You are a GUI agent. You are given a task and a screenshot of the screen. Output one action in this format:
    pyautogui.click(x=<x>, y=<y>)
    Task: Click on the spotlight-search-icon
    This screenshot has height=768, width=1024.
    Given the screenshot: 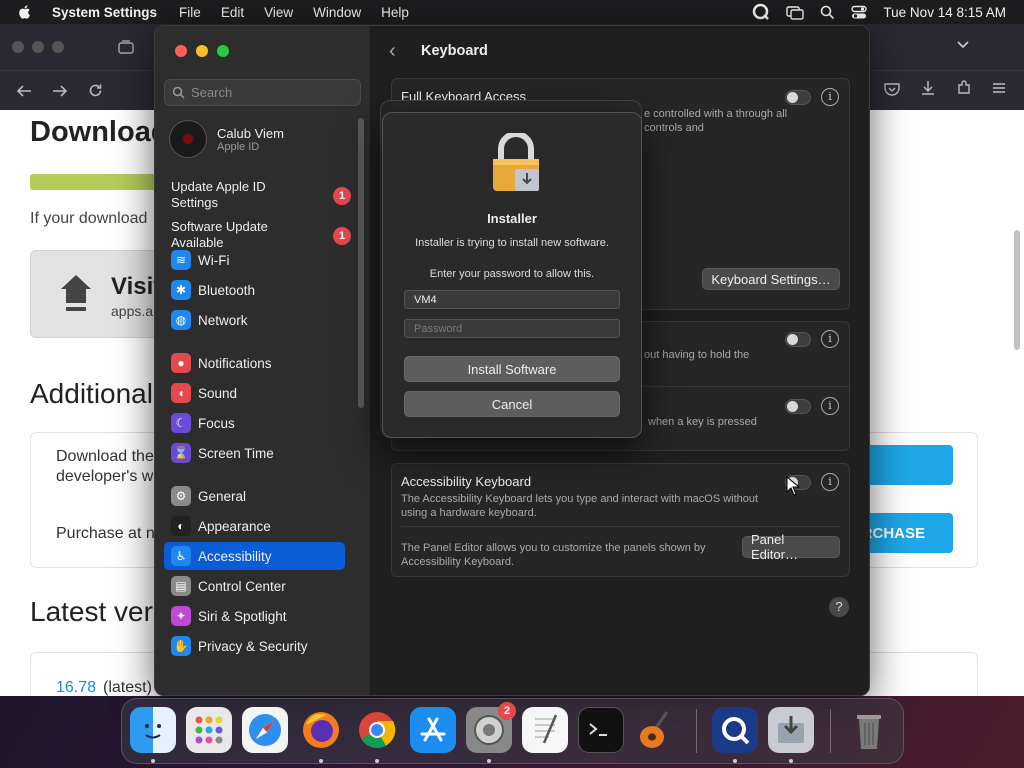 What is the action you would take?
    pyautogui.click(x=827, y=12)
    